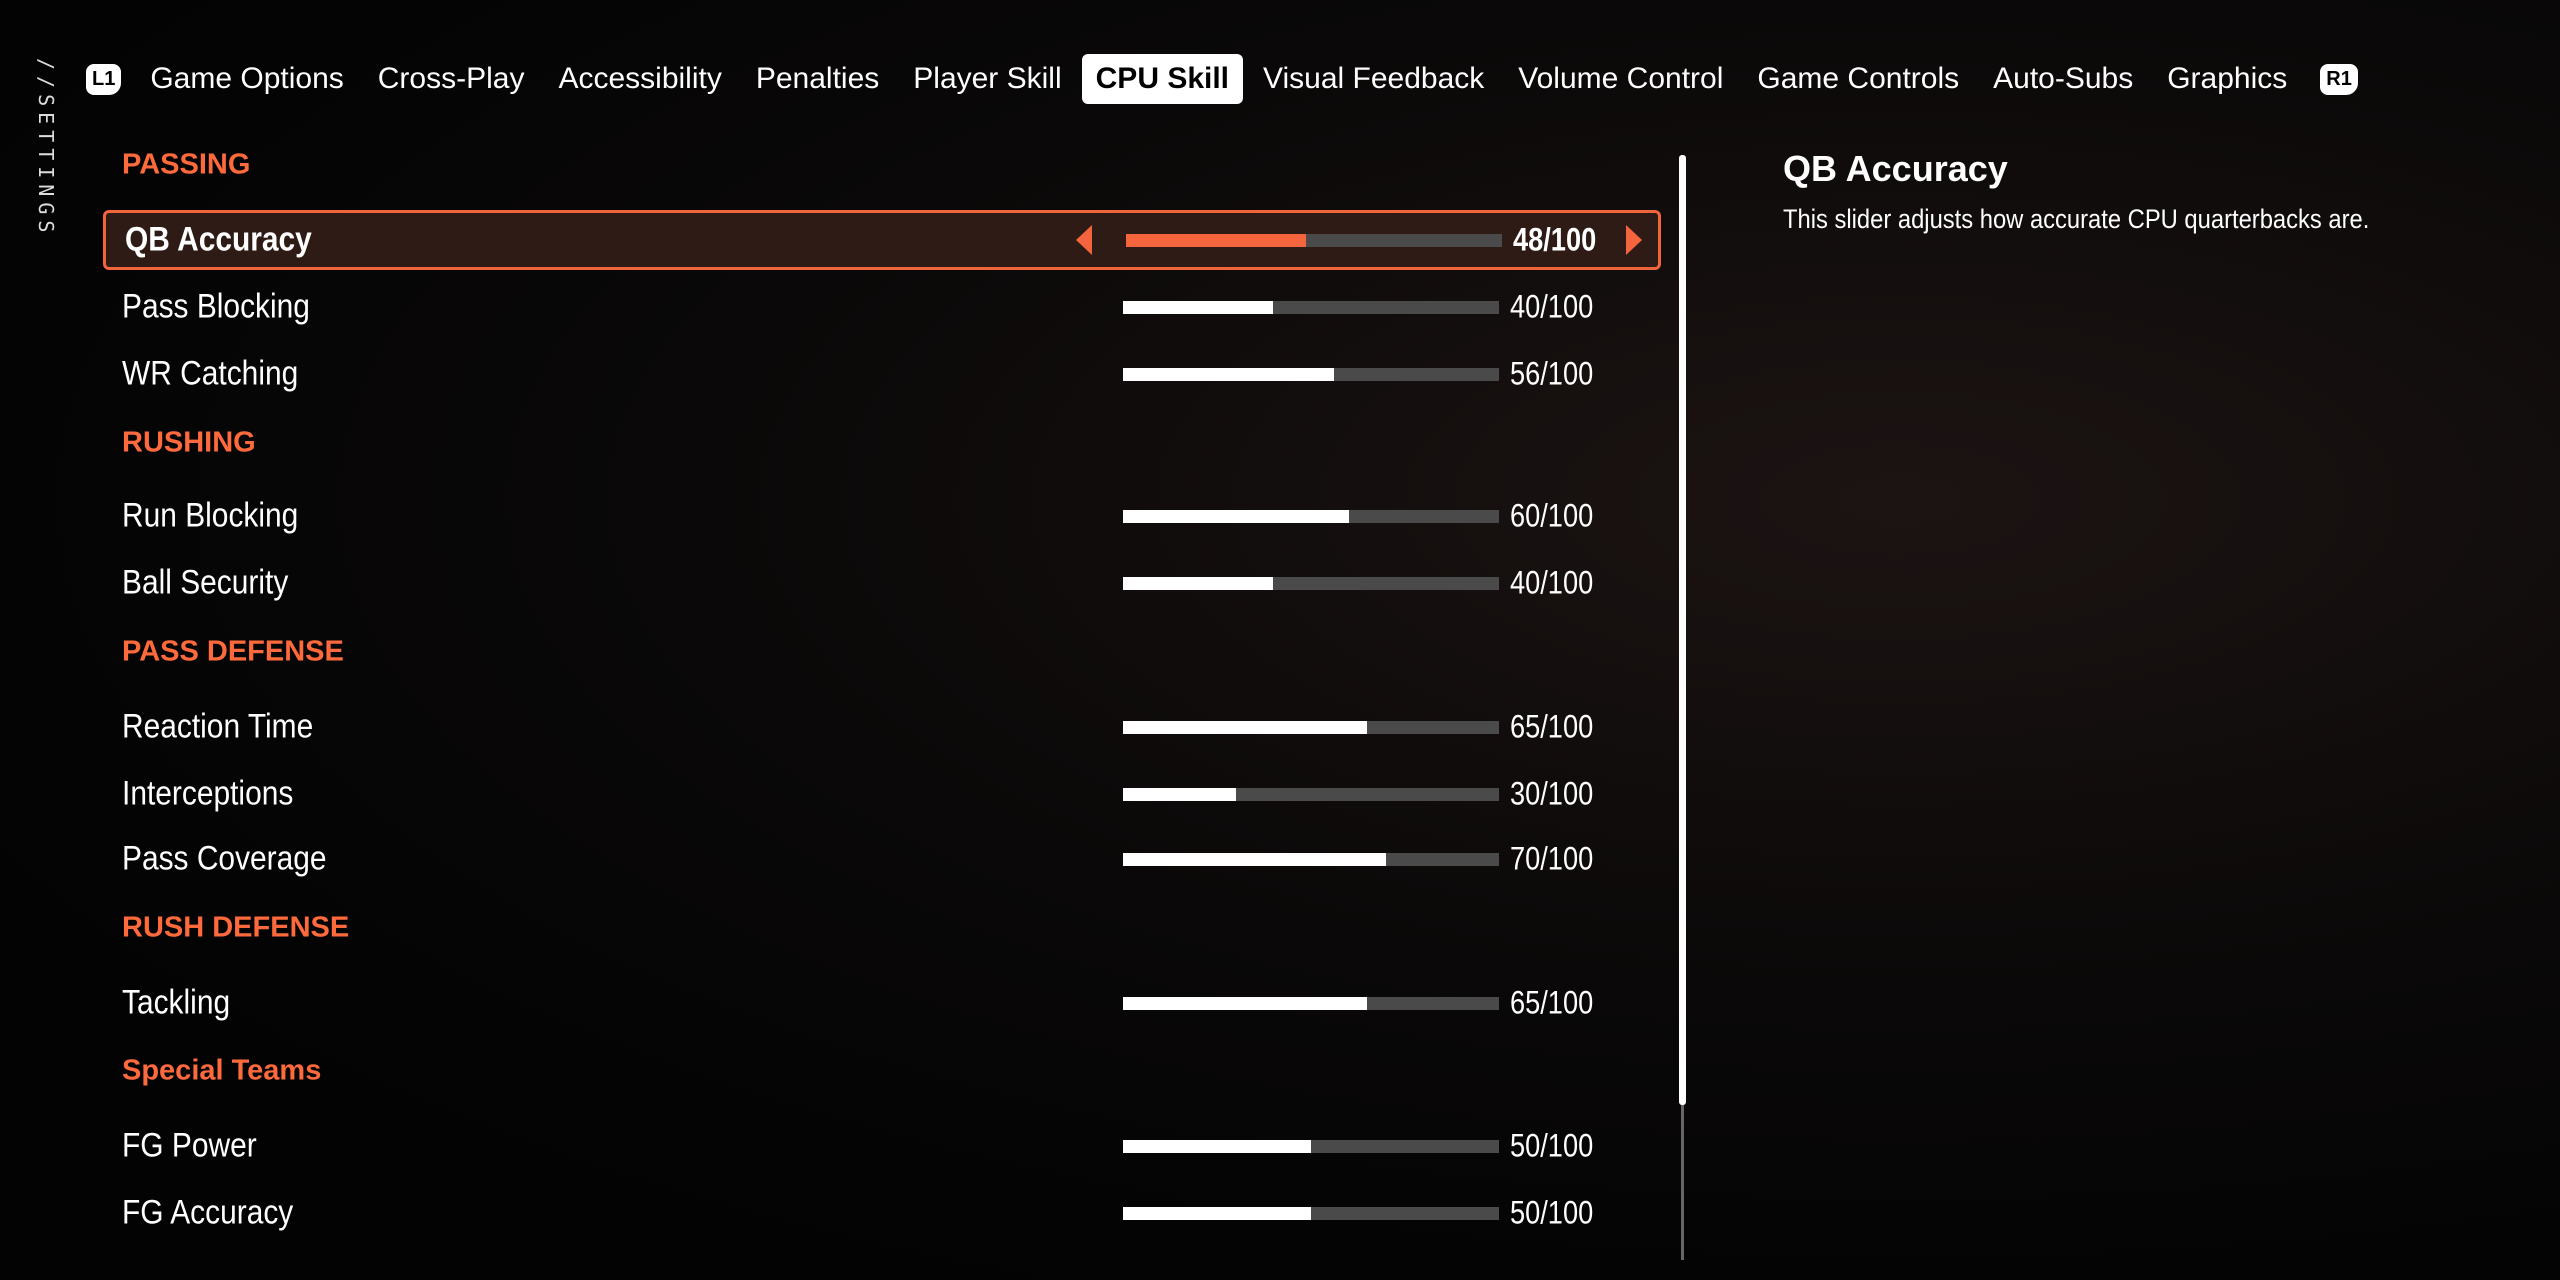 The height and width of the screenshot is (1280, 2560). What do you see at coordinates (1620, 79) in the screenshot?
I see `tab-volume-control: Volume Control` at bounding box center [1620, 79].